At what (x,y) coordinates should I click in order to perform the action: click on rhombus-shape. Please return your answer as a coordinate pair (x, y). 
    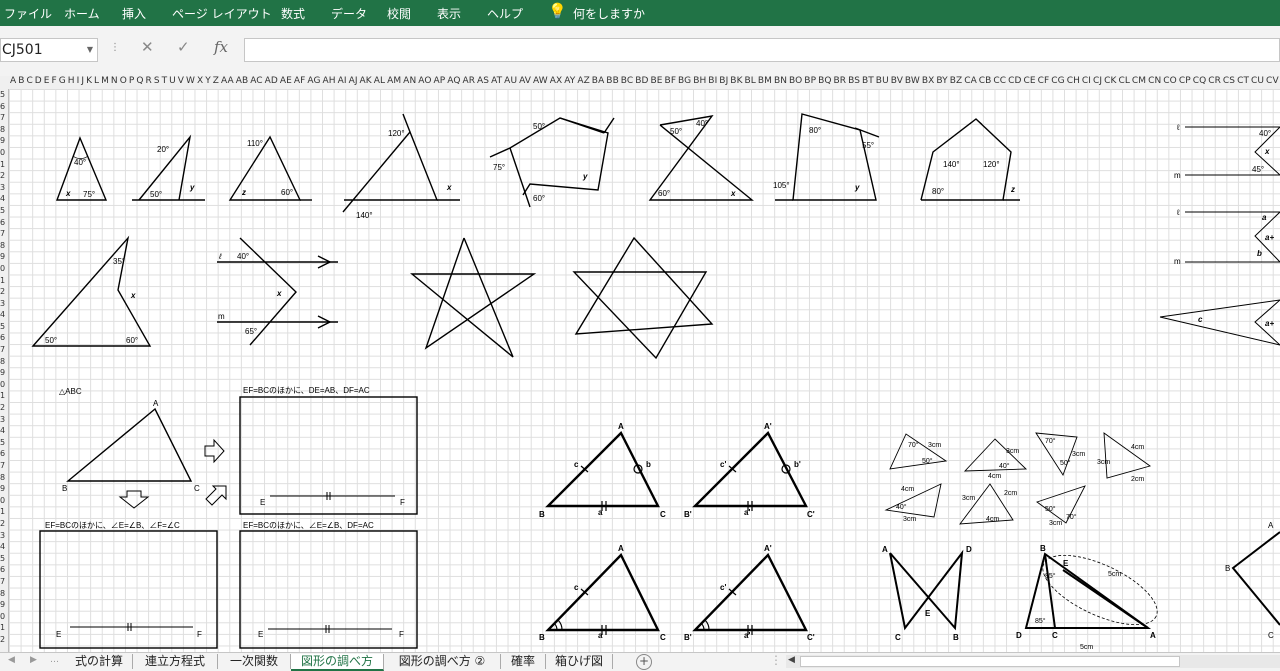
    Looking at the image, I should click on (1255, 578).